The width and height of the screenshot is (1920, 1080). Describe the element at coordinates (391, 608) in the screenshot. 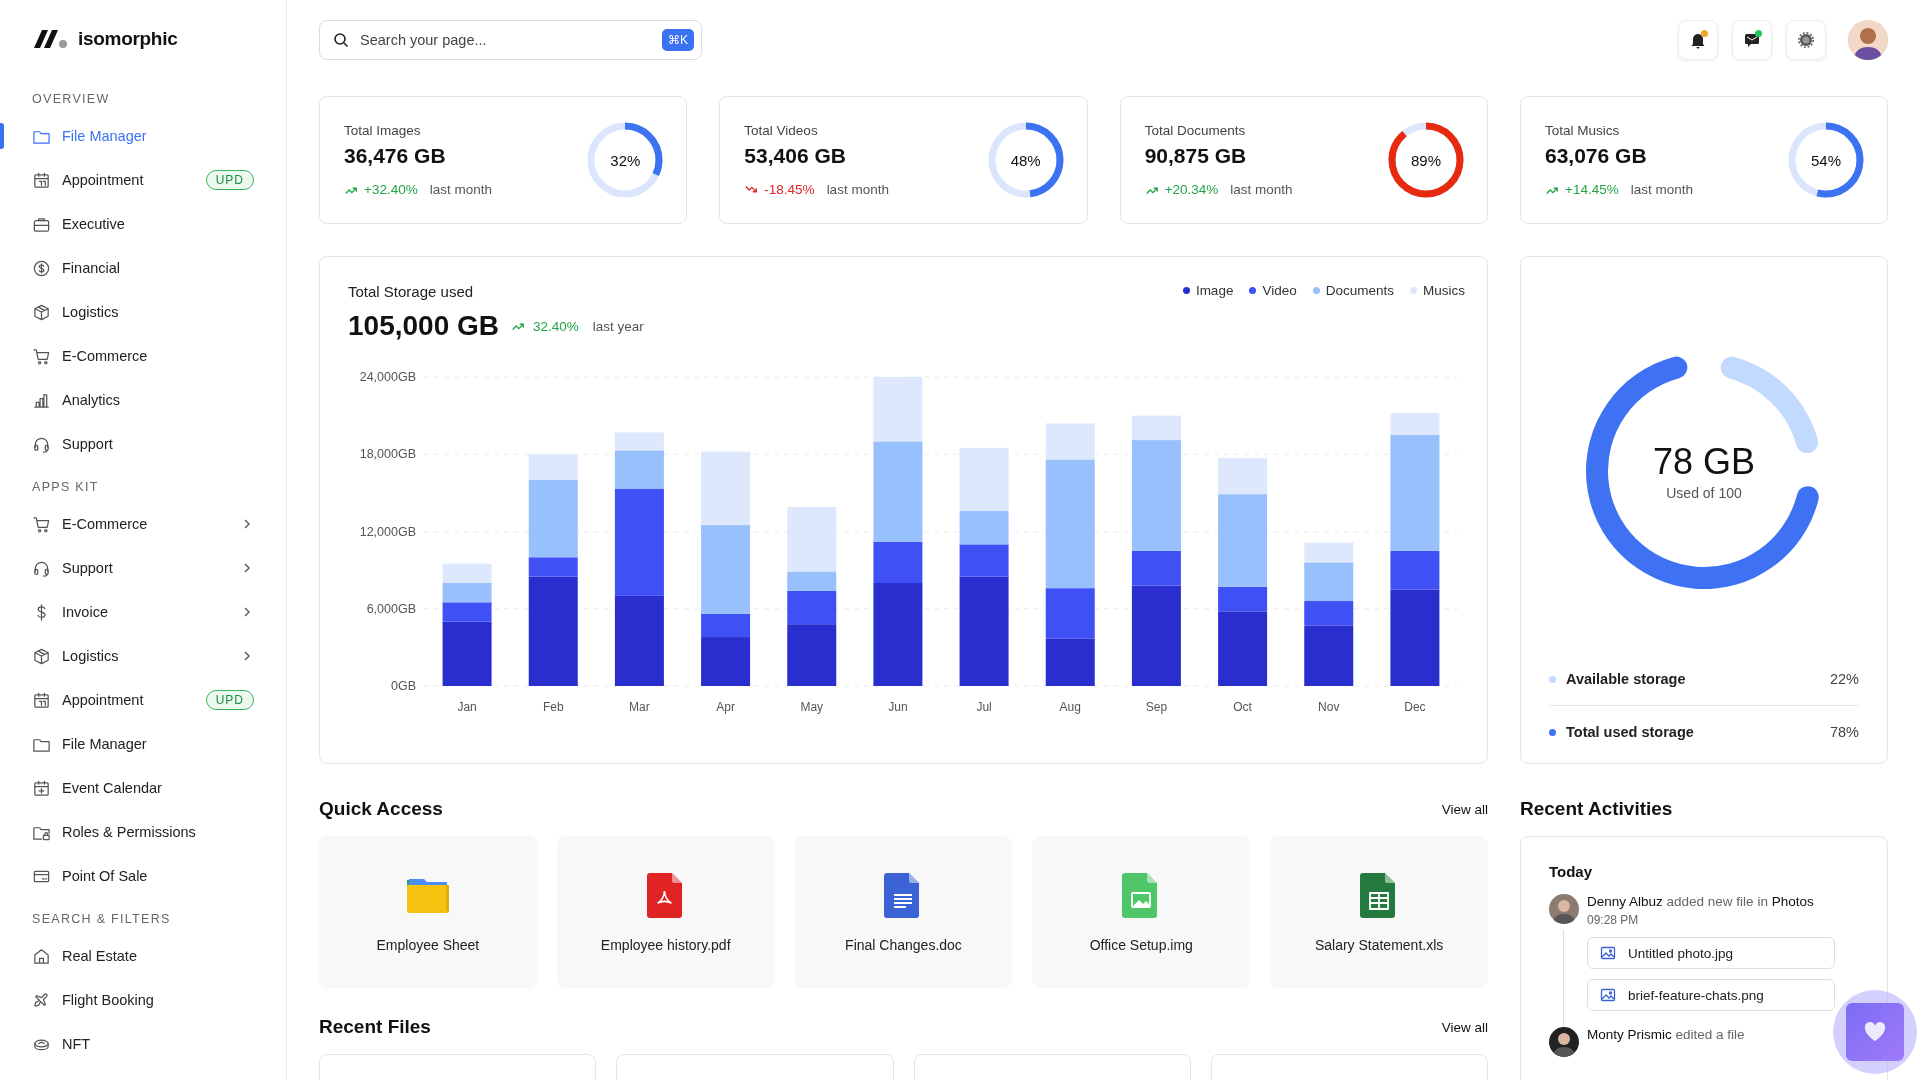

I see `axis-label: 6,000GB` at that location.